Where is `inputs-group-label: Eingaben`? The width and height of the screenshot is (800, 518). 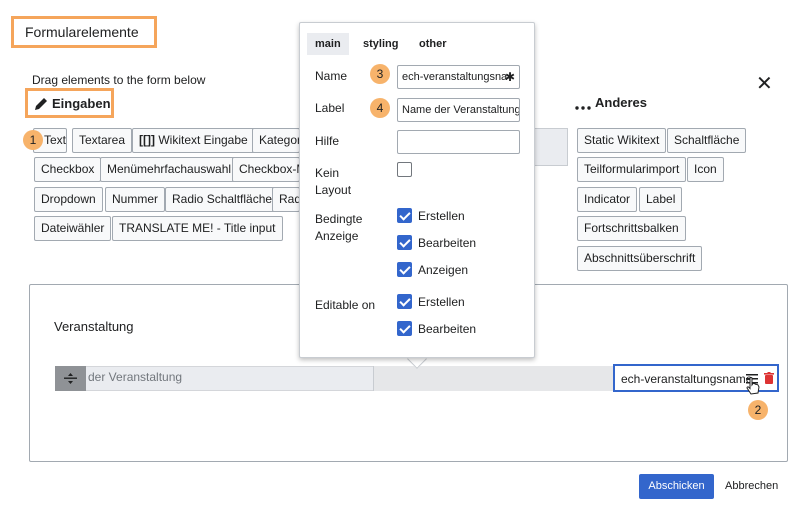 inputs-group-label: Eingaben is located at coordinates (81, 103).